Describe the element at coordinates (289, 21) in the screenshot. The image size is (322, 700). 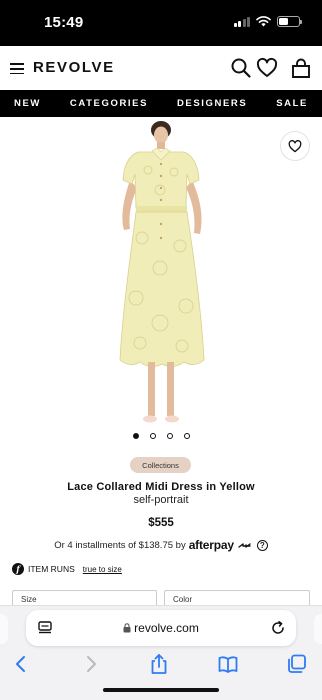
I see `battery-icon` at that location.